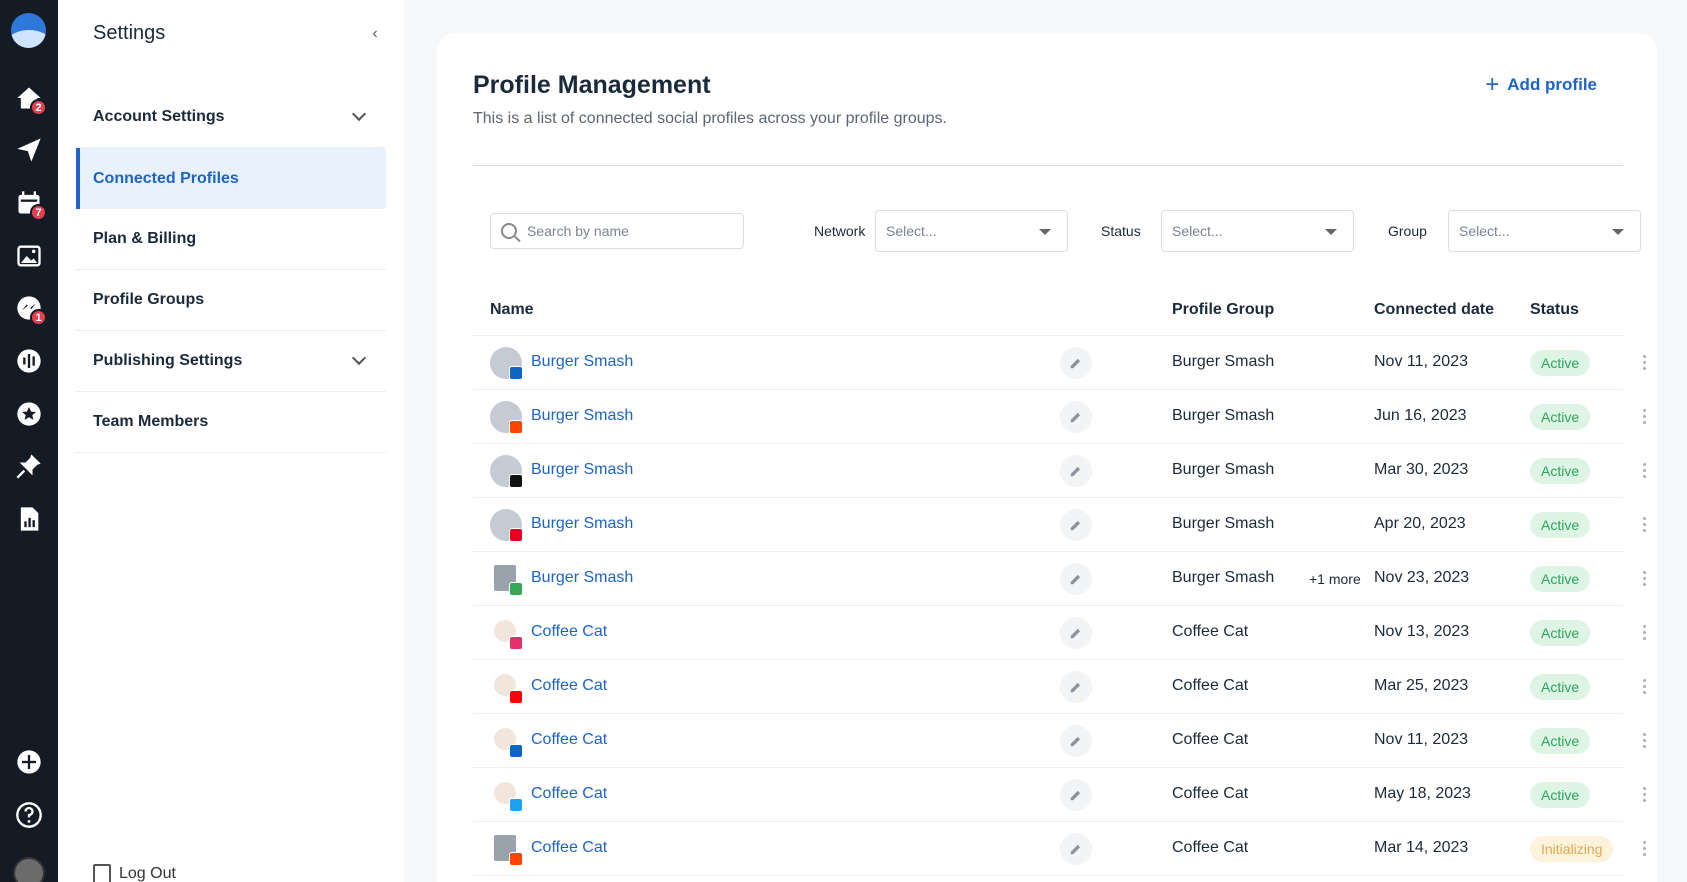 The width and height of the screenshot is (1687, 882). What do you see at coordinates (231, 117) in the screenshot?
I see `nav-account-settings: Account Settings` at bounding box center [231, 117].